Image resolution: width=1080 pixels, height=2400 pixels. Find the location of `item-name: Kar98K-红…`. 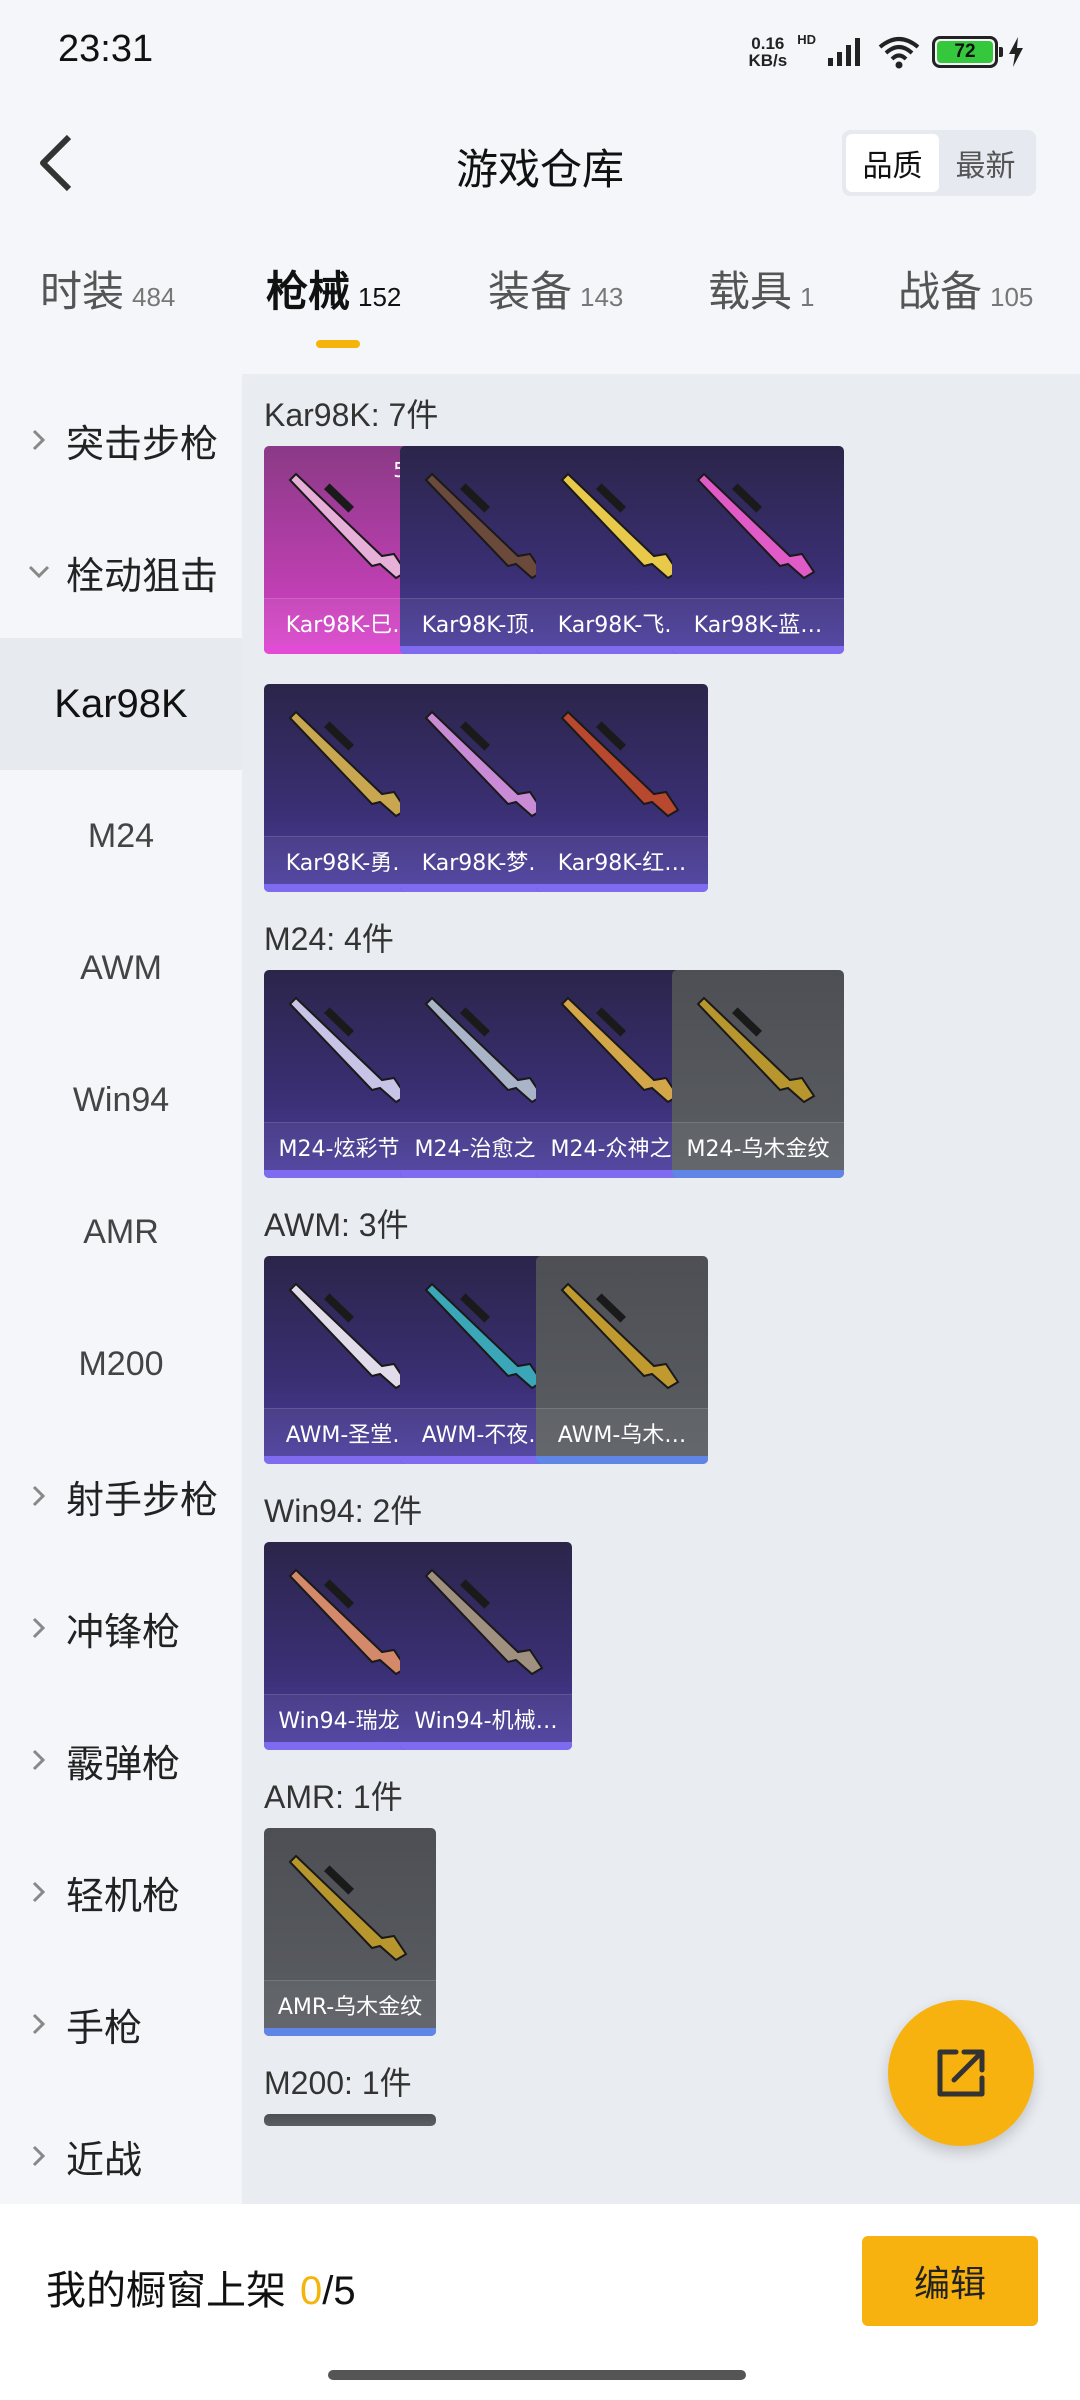

item-name: Kar98K-红… is located at coordinates (622, 860).